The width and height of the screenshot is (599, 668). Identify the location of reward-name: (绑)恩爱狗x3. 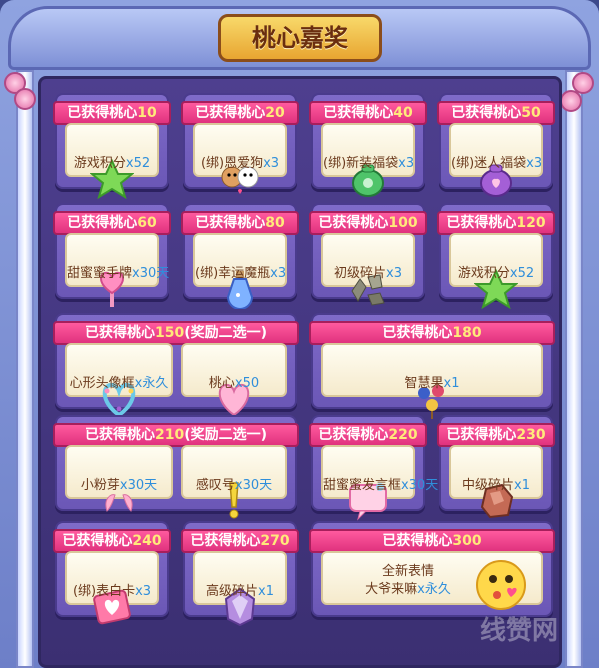
(240, 163).